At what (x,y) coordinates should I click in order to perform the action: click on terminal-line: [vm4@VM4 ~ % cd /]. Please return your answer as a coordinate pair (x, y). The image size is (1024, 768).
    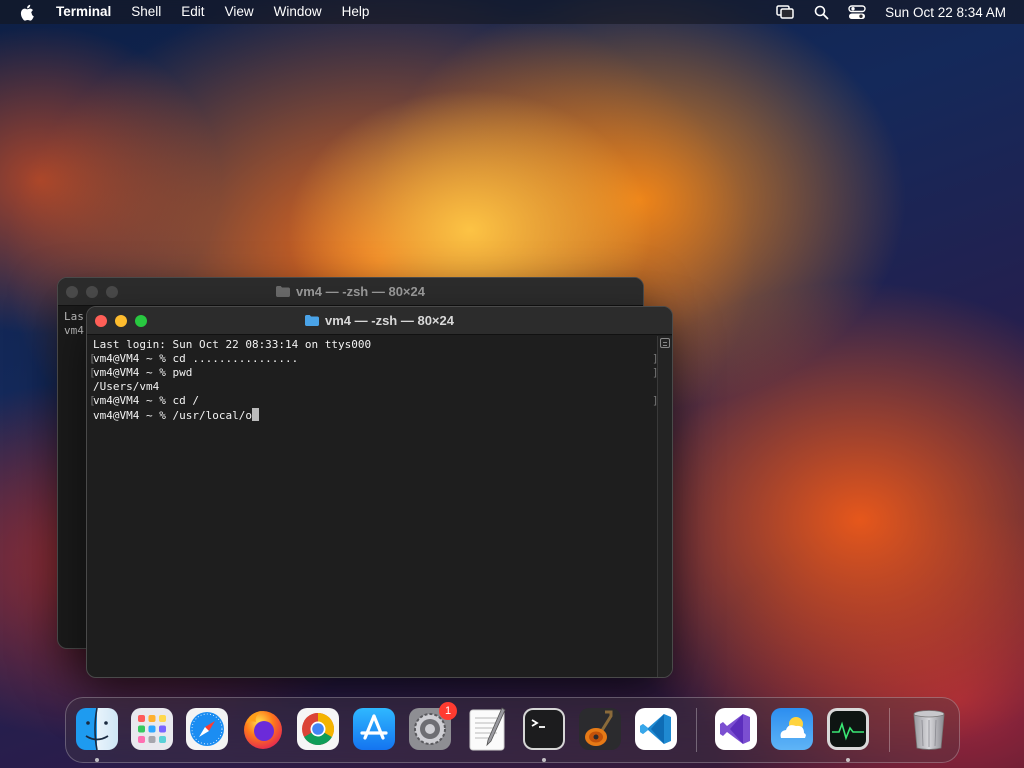
    Looking at the image, I should click on (374, 400).